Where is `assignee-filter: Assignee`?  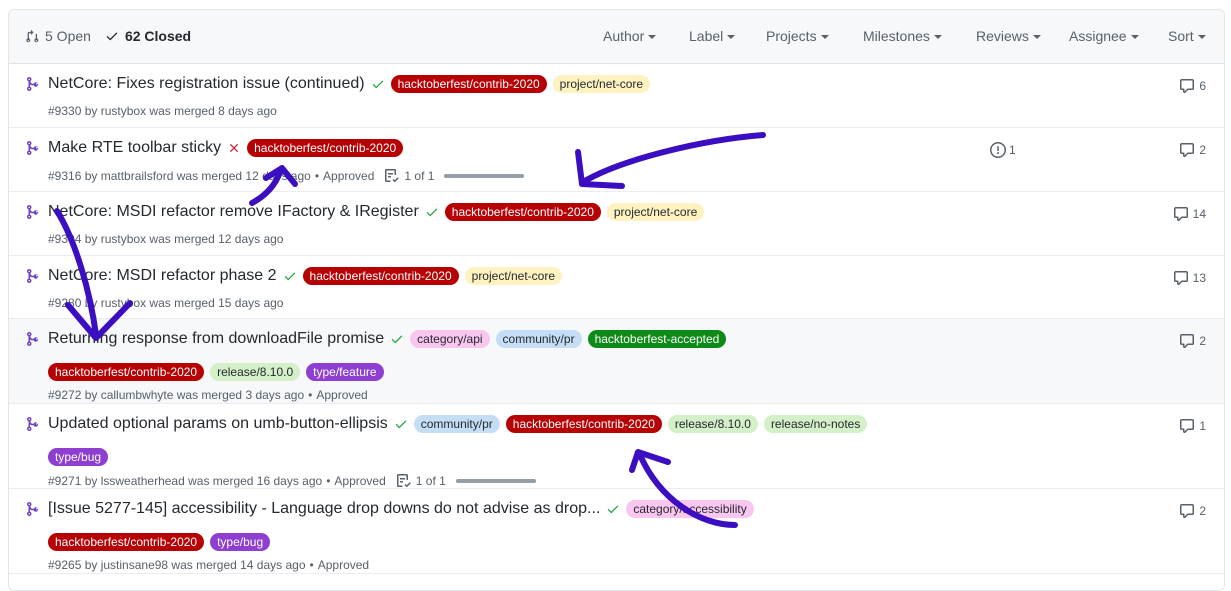
assignee-filter: Assignee is located at coordinates (1104, 36).